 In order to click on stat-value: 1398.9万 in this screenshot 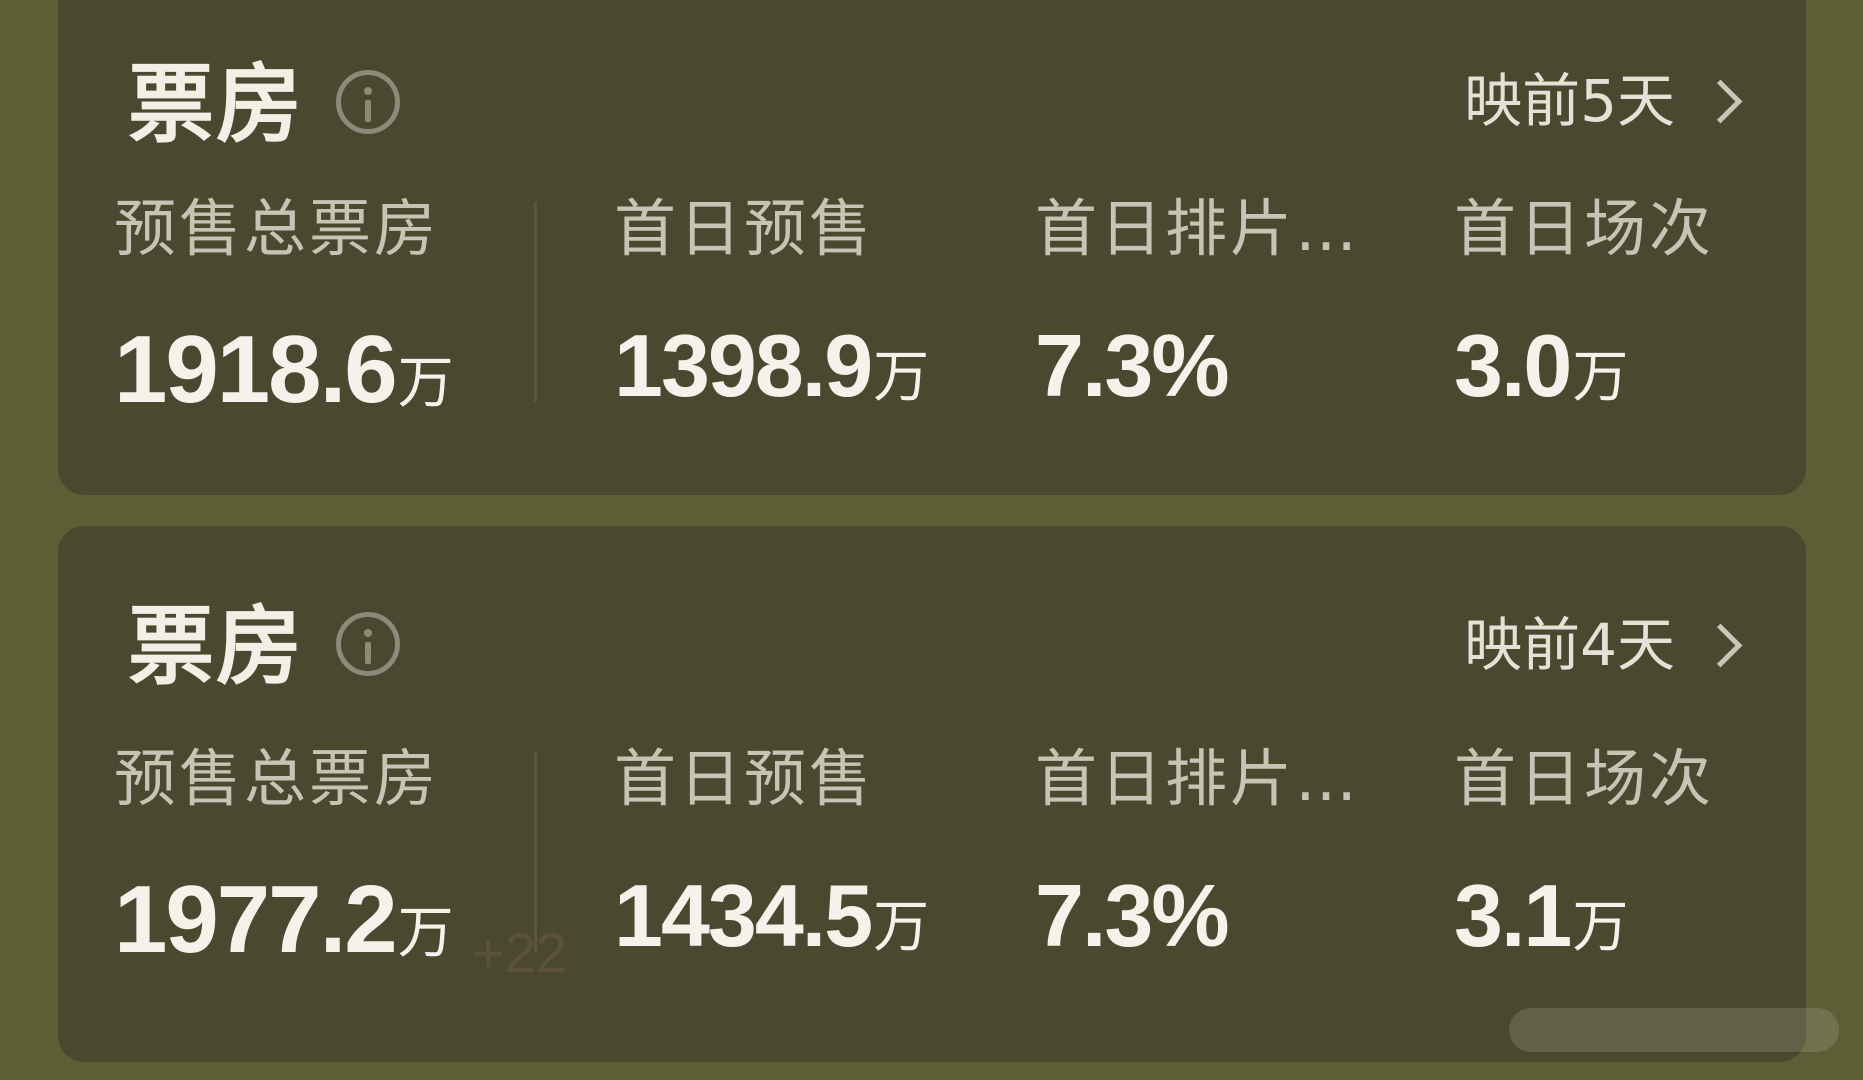, I will do `click(771, 366)`.